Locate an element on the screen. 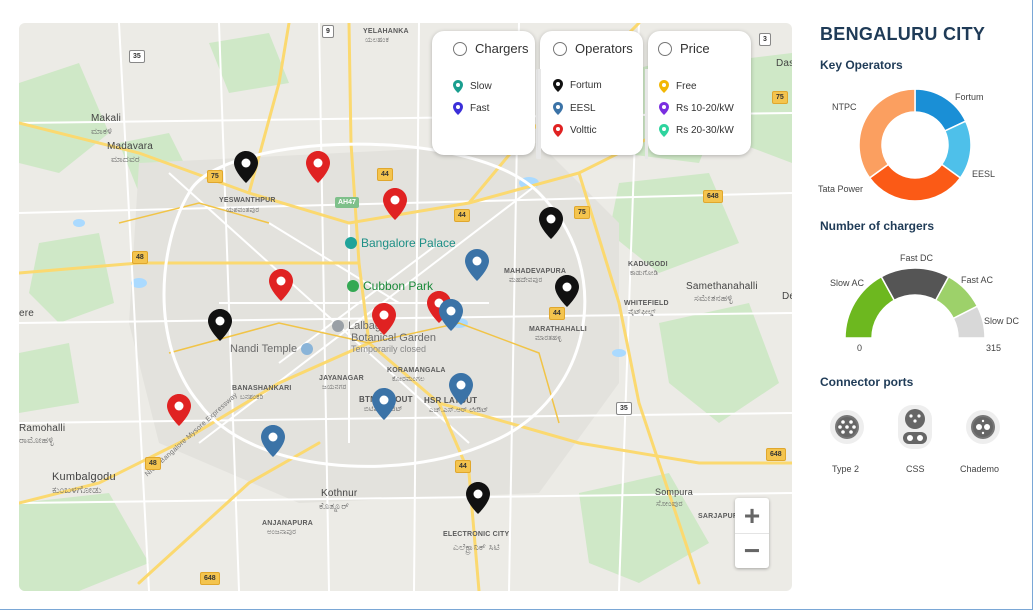 This screenshot has height=610, width=1033. donut-label: Tata Power is located at coordinates (840, 189).